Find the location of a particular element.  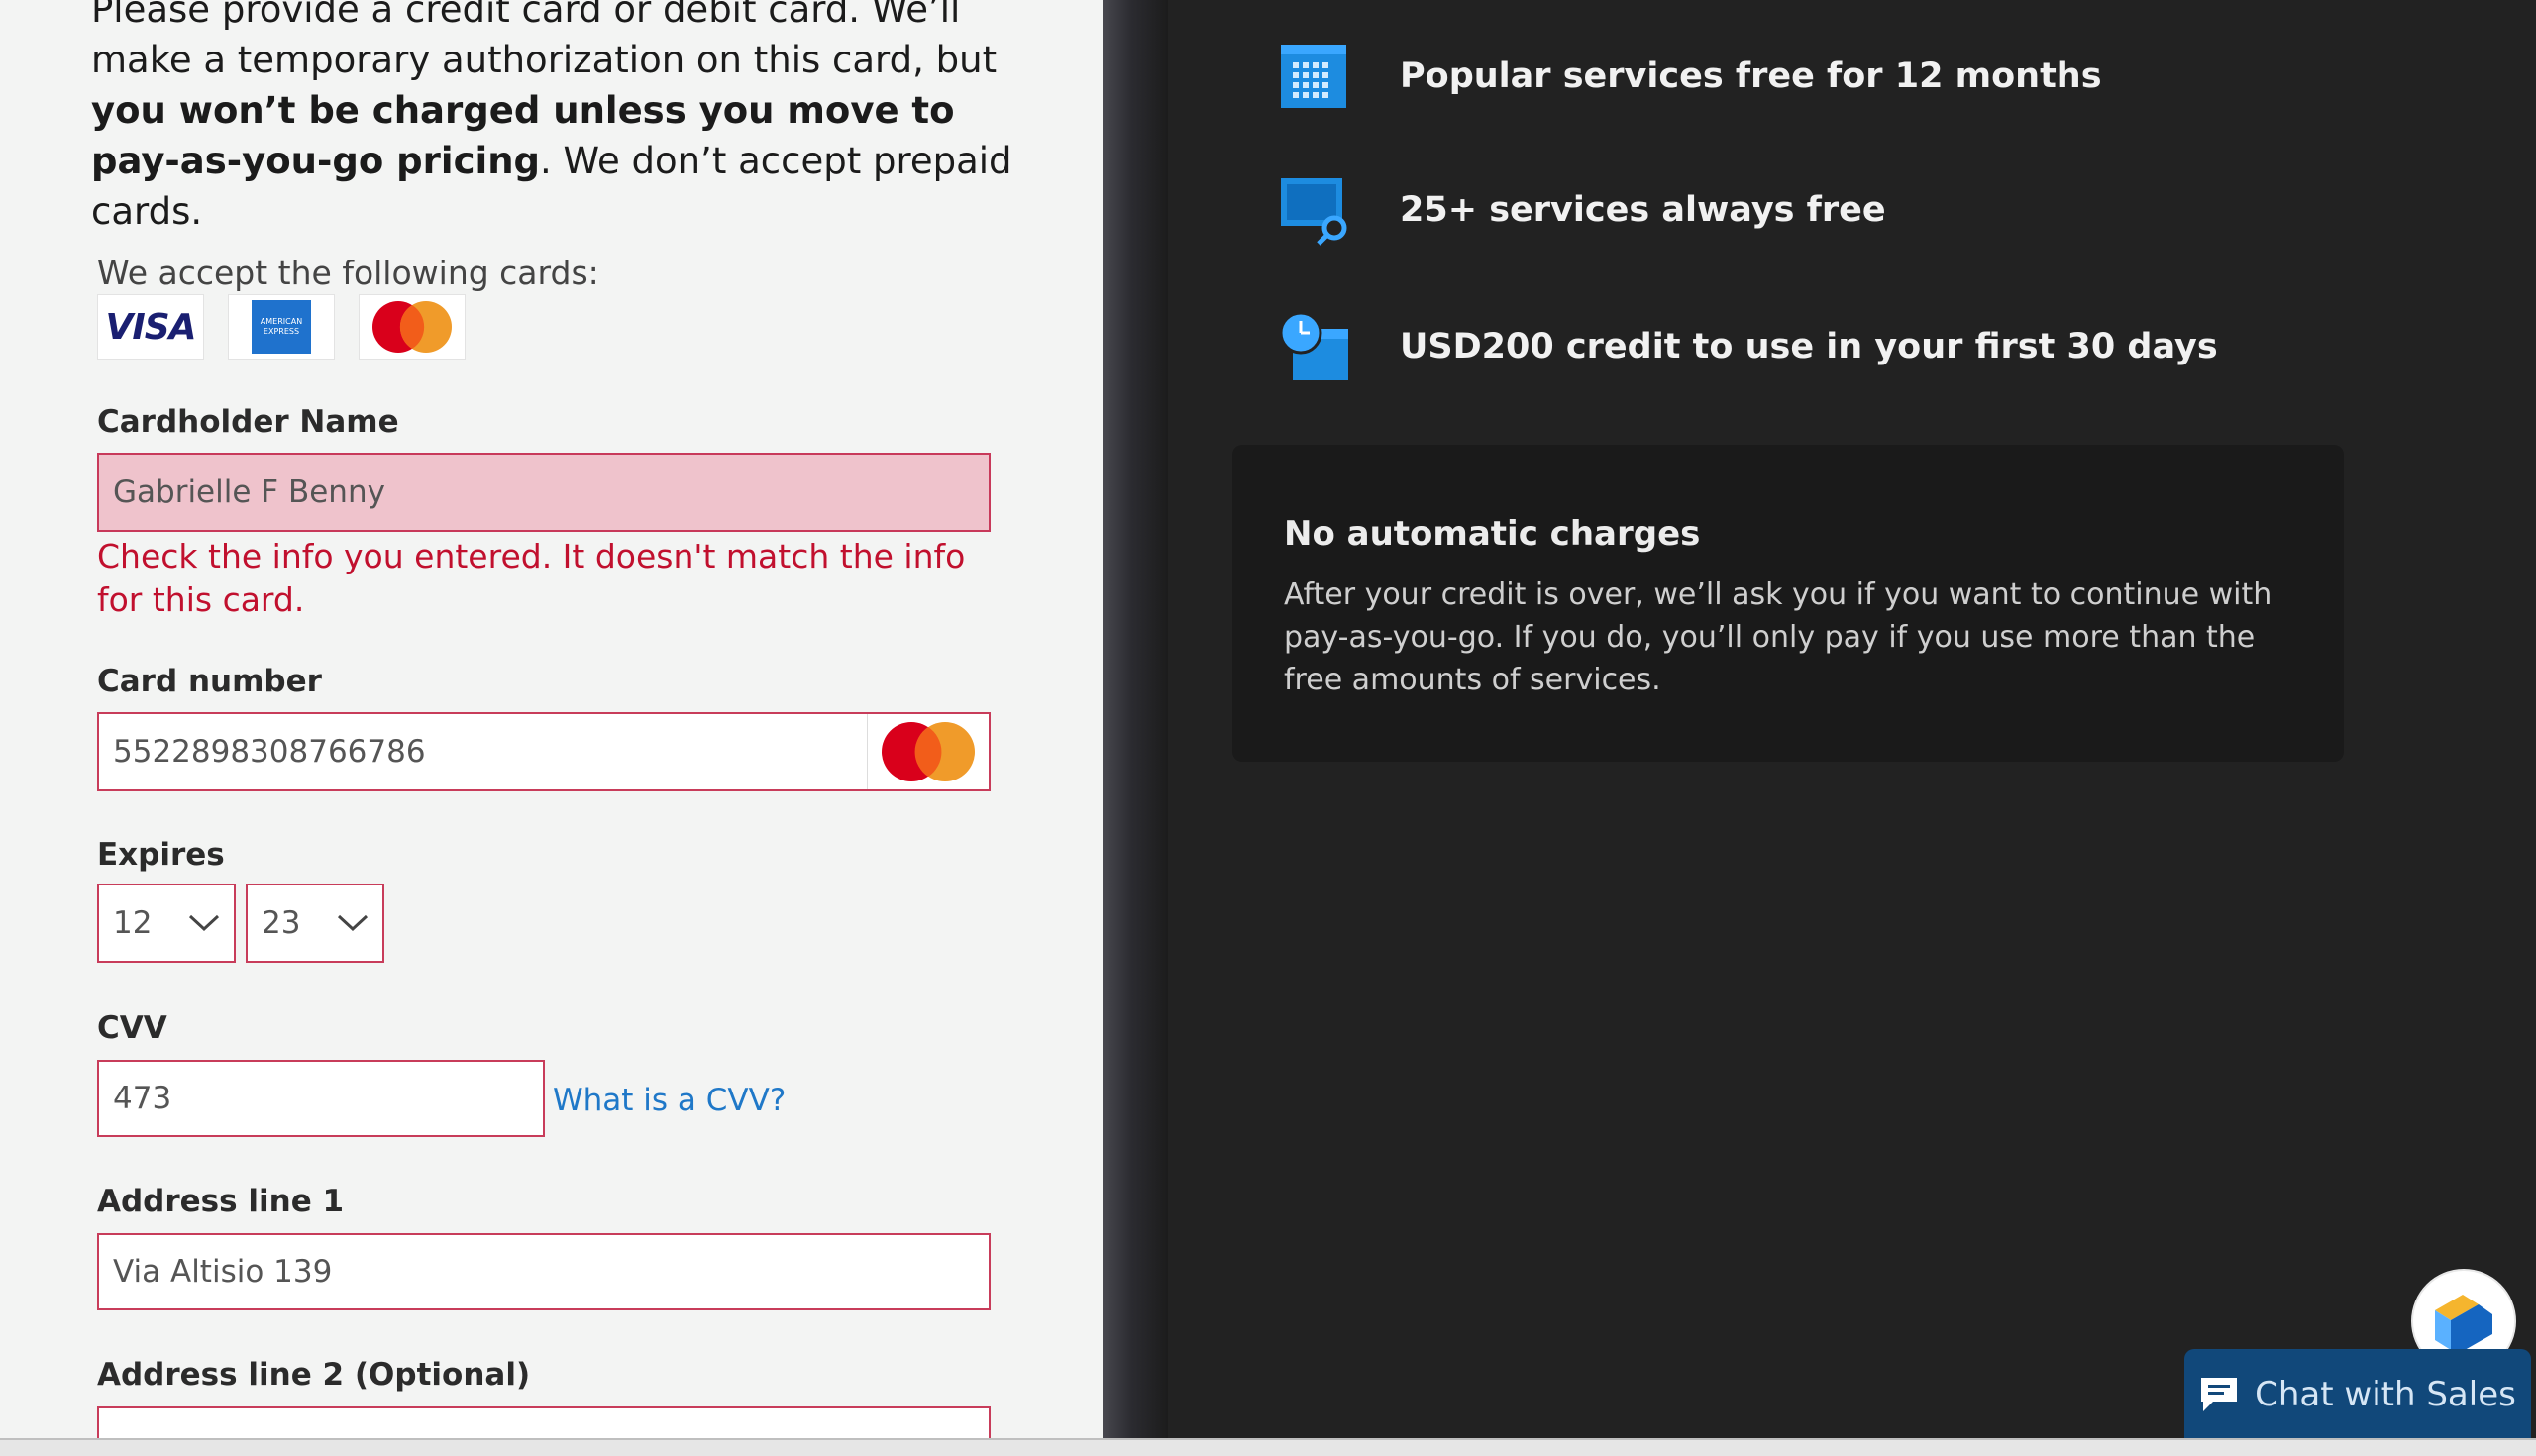

panel-divider is located at coordinates (1135, 719).